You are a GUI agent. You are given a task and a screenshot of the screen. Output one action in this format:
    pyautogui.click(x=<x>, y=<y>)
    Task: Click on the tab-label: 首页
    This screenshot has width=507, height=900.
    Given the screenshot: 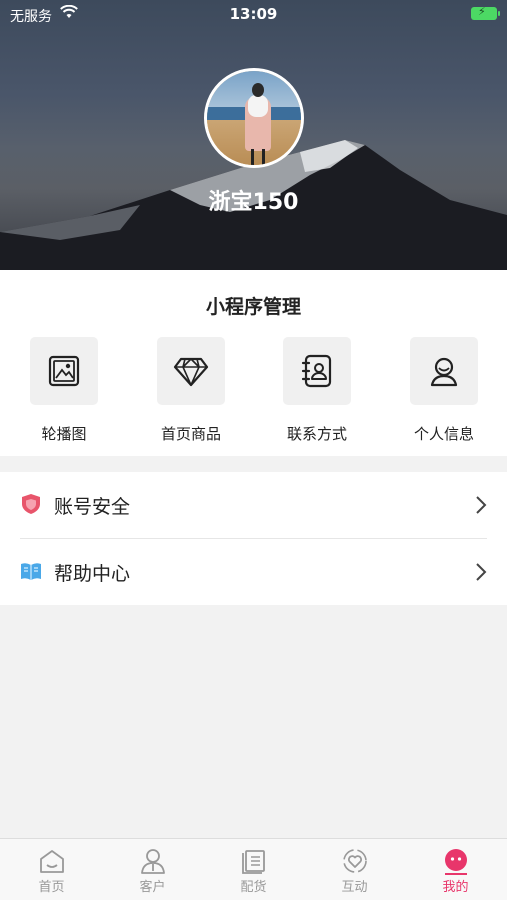 What is the action you would take?
    pyautogui.click(x=51, y=887)
    